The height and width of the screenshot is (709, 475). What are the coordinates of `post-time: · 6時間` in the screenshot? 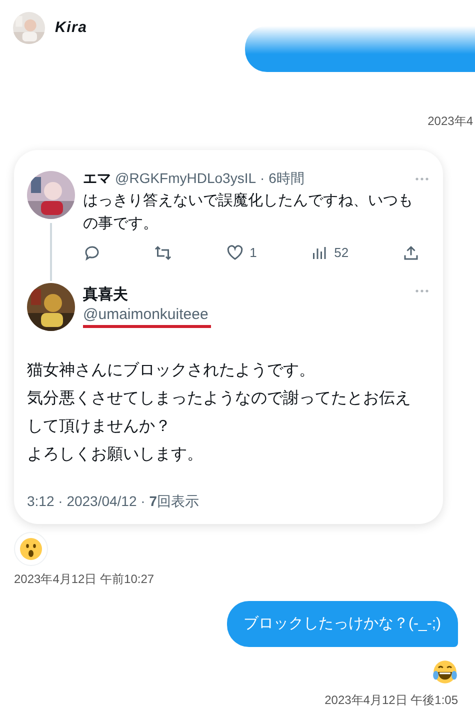 It's located at (282, 178).